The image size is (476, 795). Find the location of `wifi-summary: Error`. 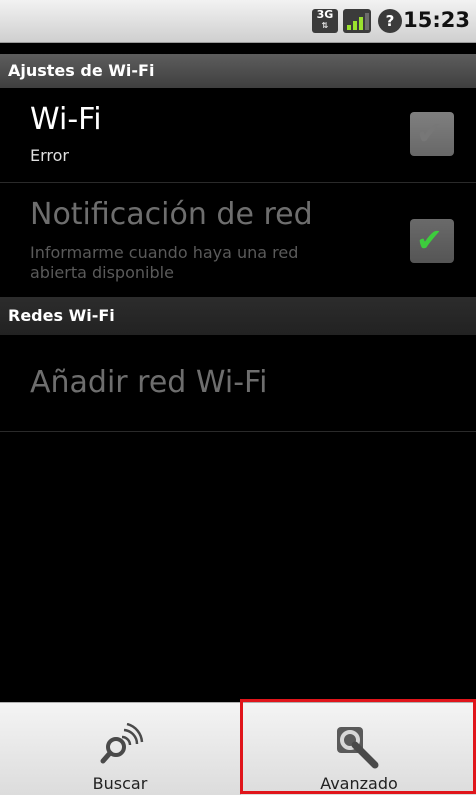

wifi-summary: Error is located at coordinates (49, 155).